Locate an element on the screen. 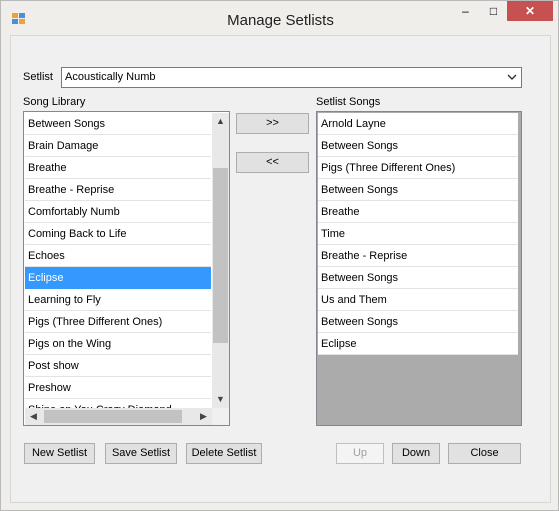  library-scroll-thumb is located at coordinates (220, 255).